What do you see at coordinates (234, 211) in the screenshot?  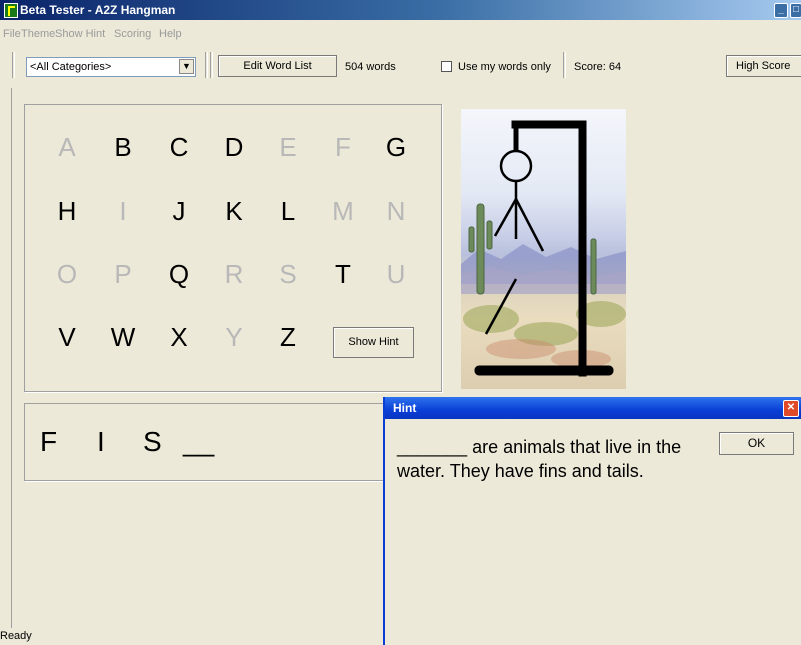 I see `letter-k-button: K` at bounding box center [234, 211].